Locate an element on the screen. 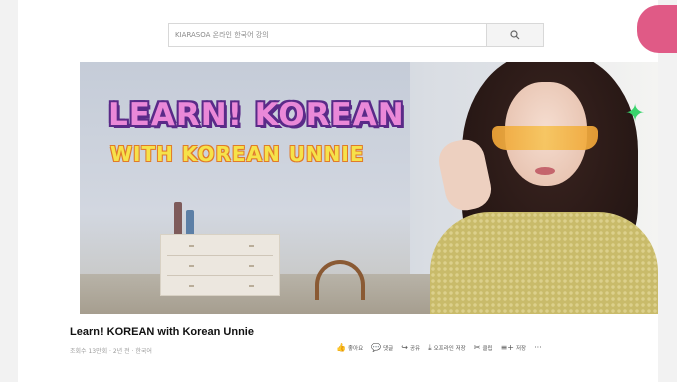 Image resolution: width=677 pixels, height=382 pixels. comment-label: 댓글 is located at coordinates (388, 349).